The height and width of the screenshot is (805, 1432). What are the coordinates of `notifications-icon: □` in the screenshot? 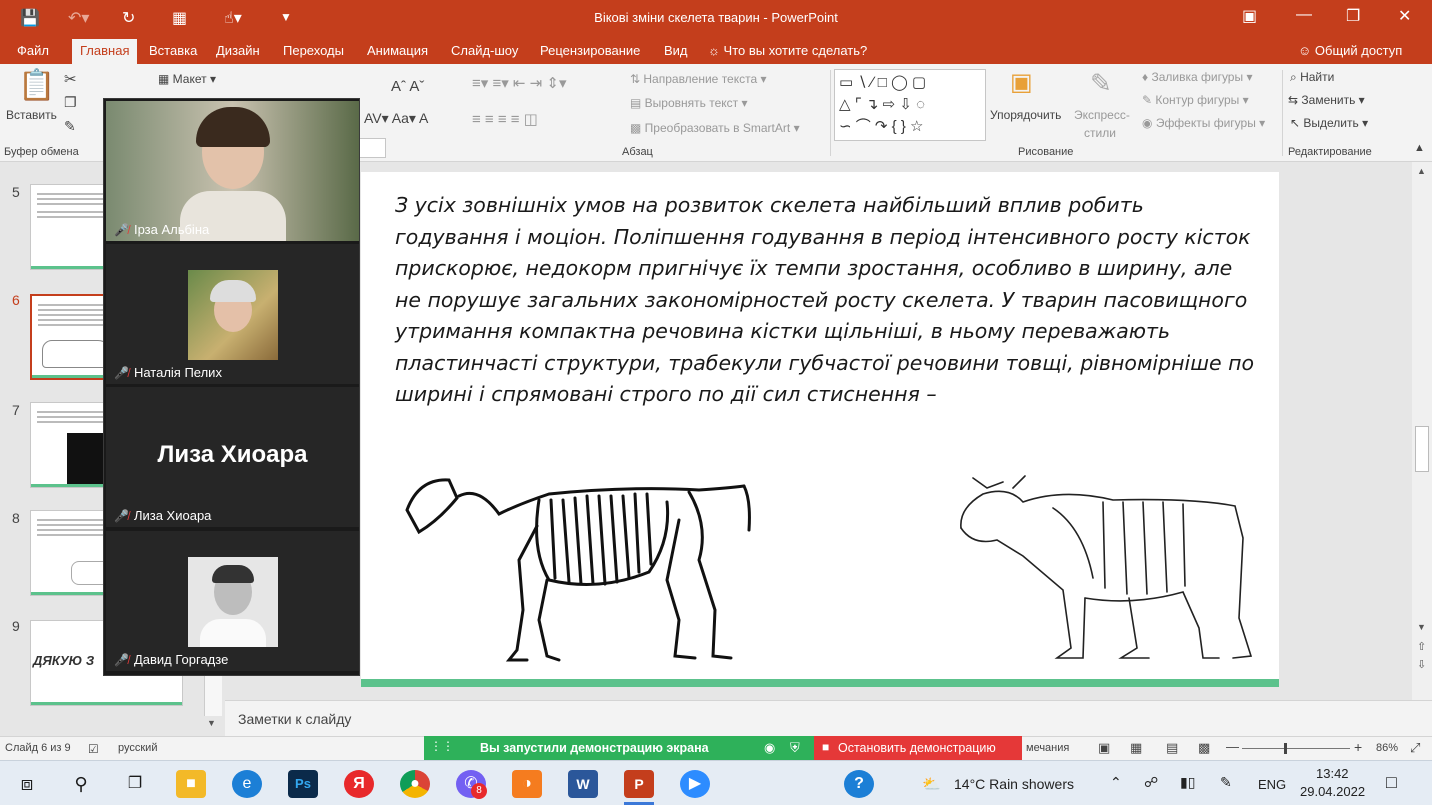 It's located at (1391, 782).